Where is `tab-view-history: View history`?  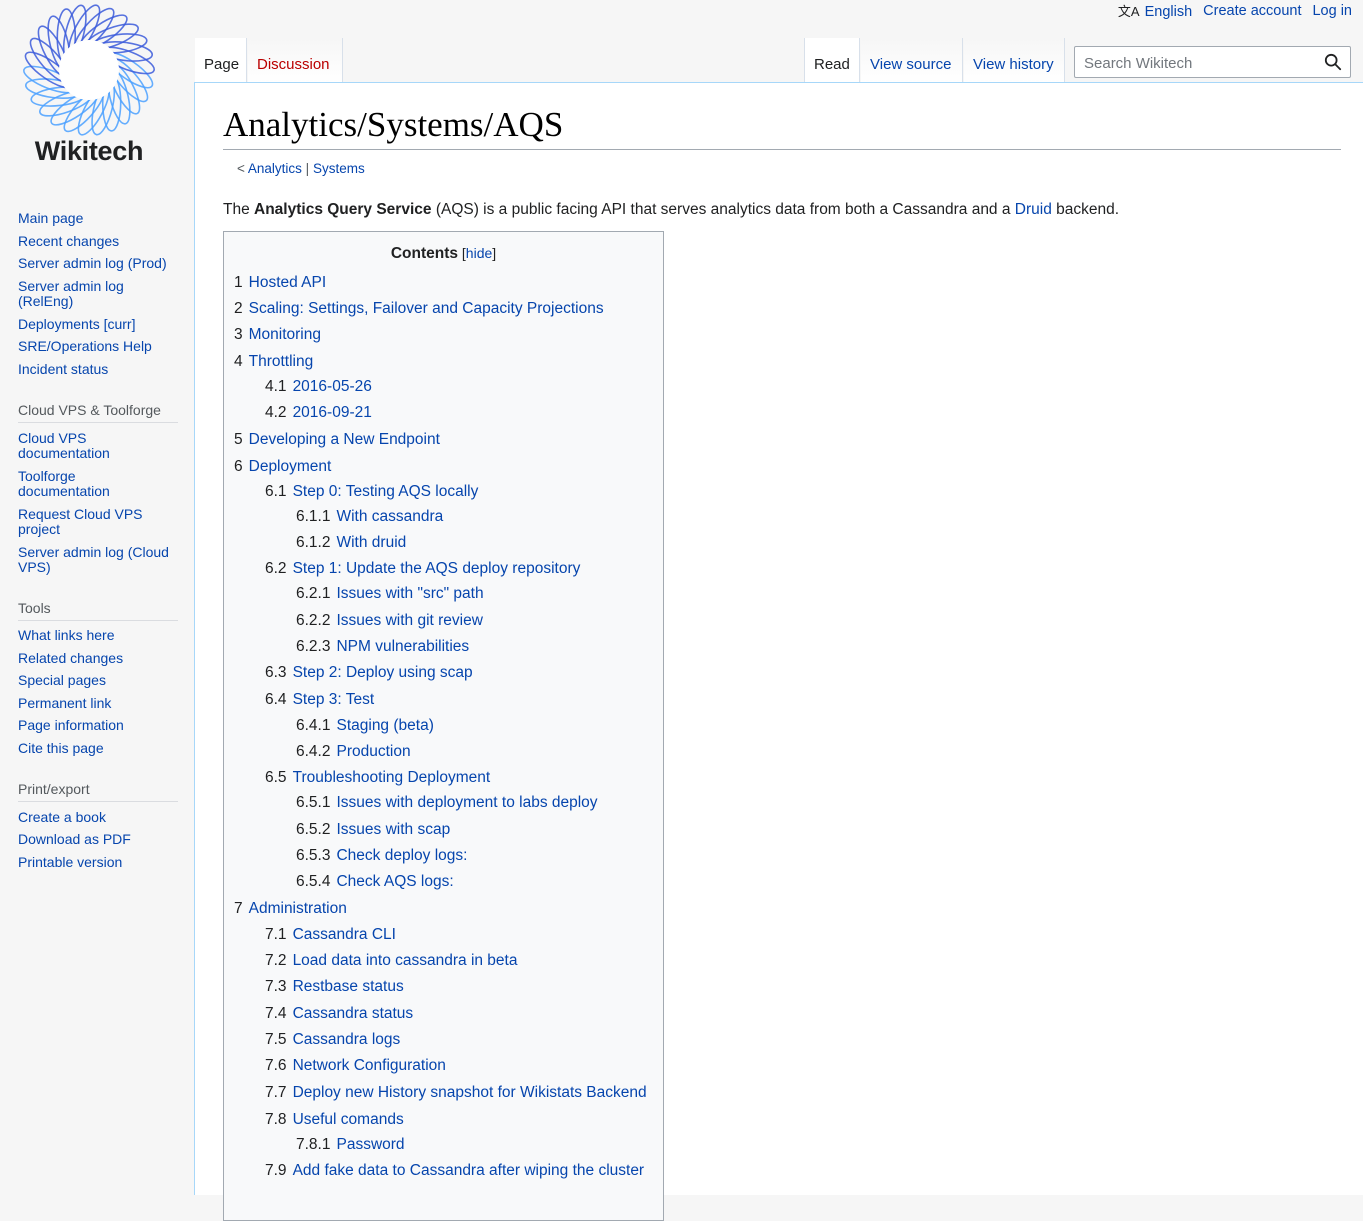 tab-view-history: View history is located at coordinates (1014, 60).